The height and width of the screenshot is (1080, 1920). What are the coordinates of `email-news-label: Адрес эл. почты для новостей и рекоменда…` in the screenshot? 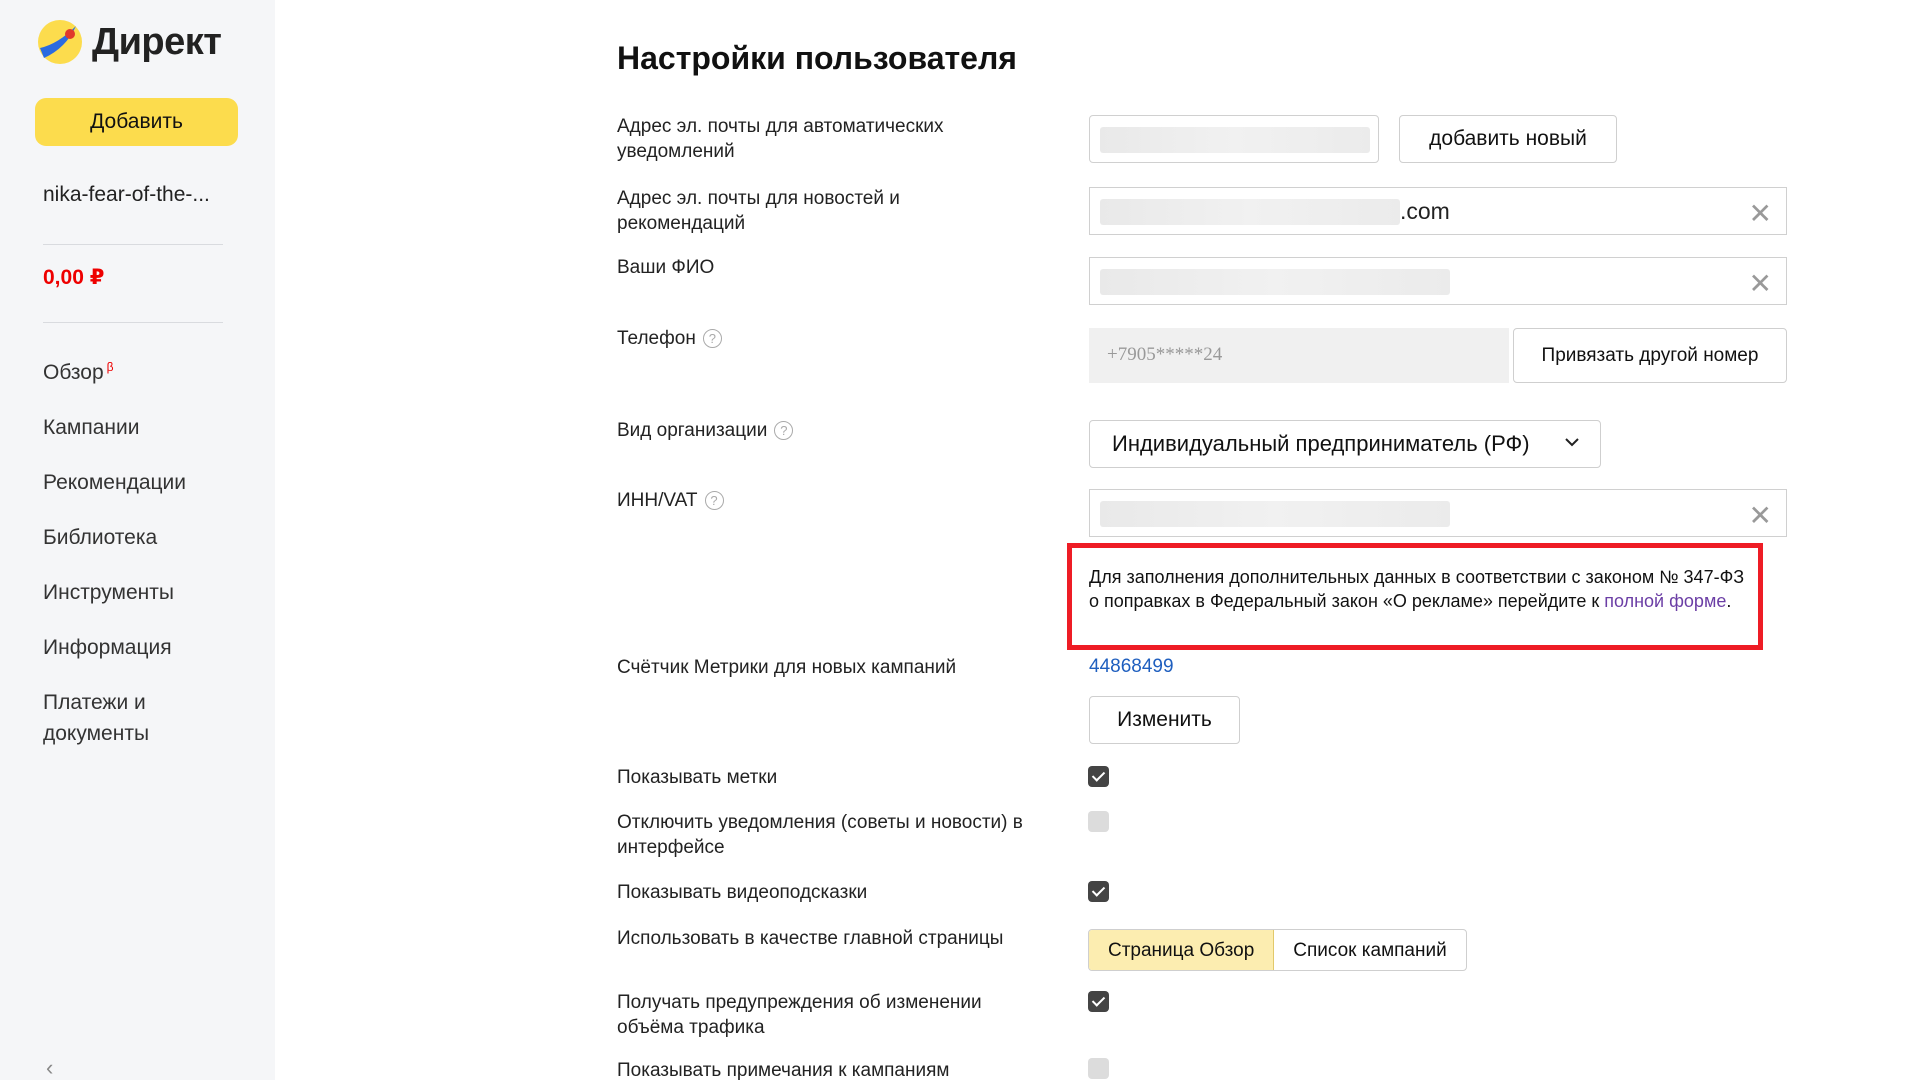 It's located at (758, 211).